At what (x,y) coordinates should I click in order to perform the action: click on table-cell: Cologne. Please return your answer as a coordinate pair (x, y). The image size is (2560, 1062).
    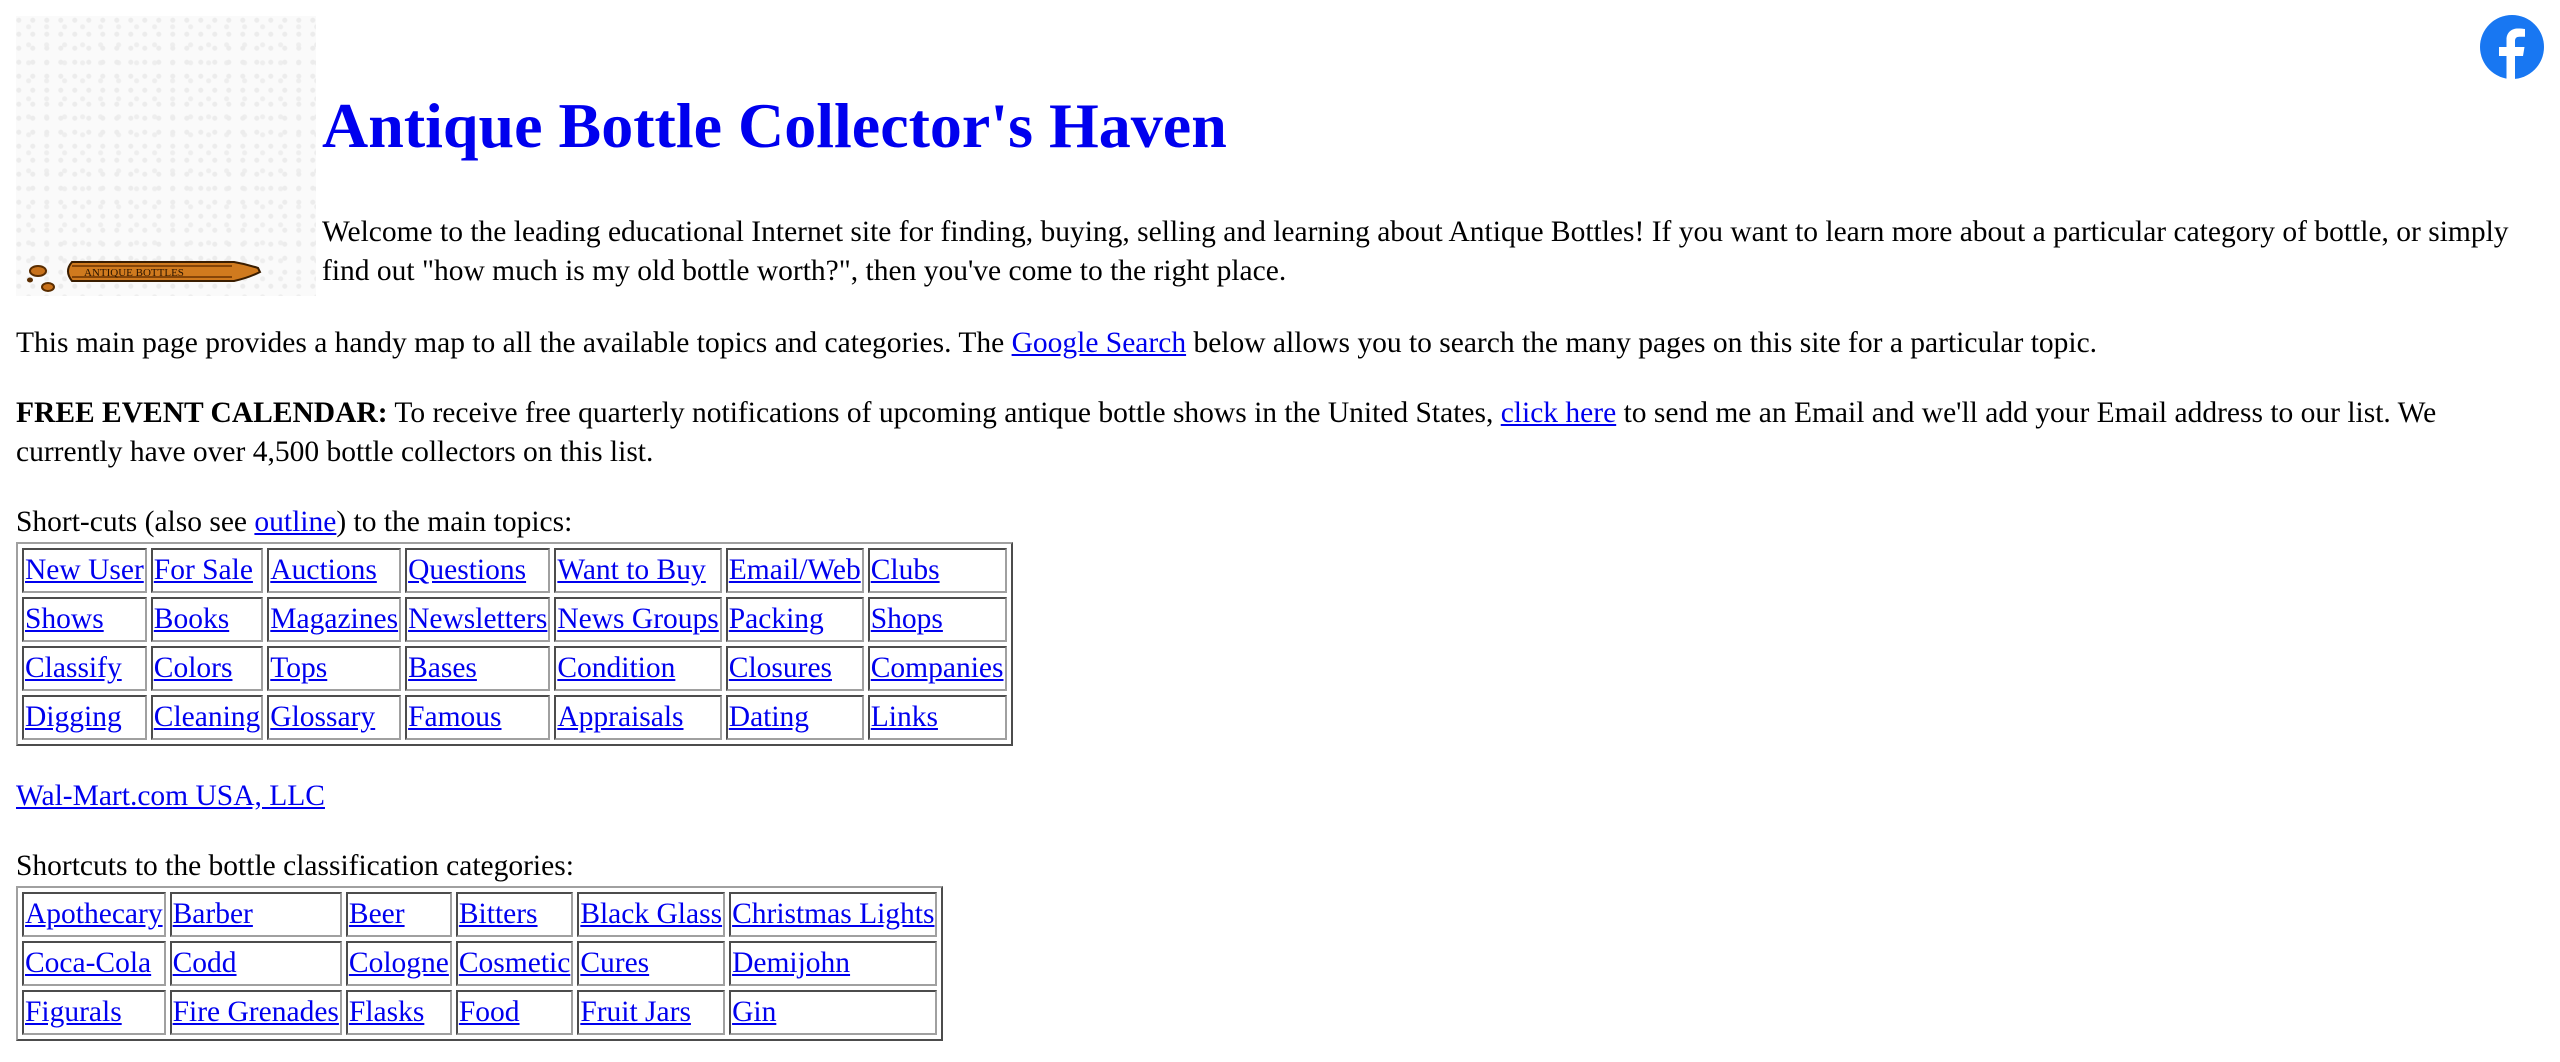
    Looking at the image, I should click on (398, 963).